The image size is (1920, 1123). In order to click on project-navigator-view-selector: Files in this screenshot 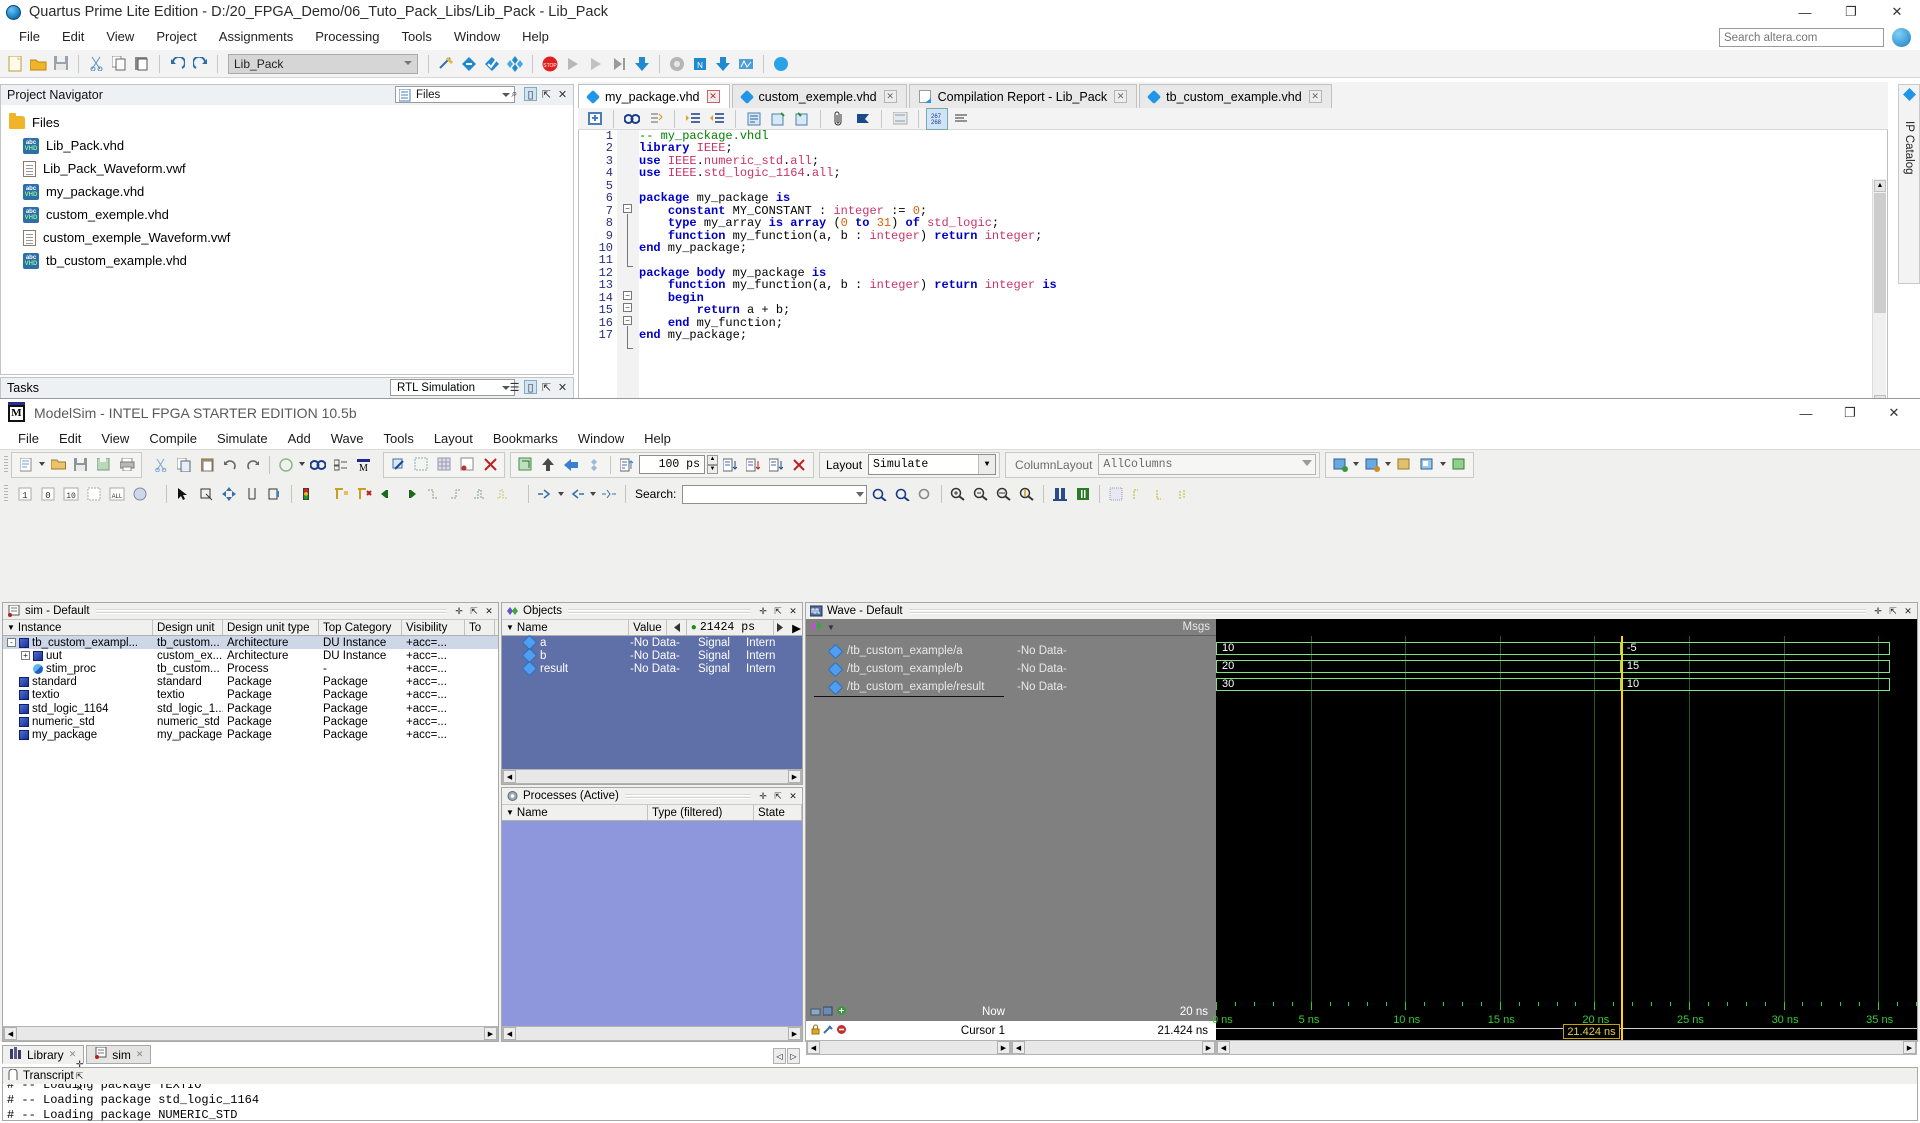, I will do `click(455, 94)`.